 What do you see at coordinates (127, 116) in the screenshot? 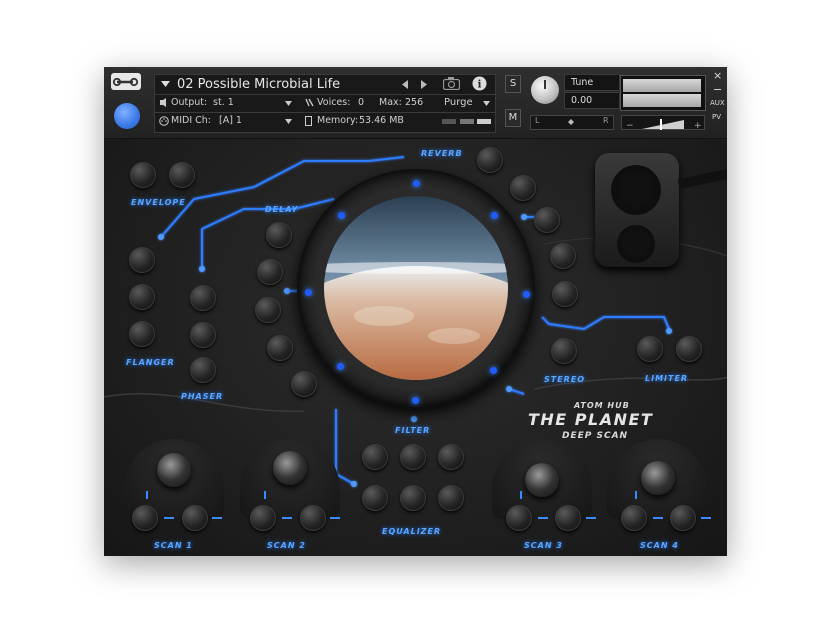
I see `instrument-icon` at bounding box center [127, 116].